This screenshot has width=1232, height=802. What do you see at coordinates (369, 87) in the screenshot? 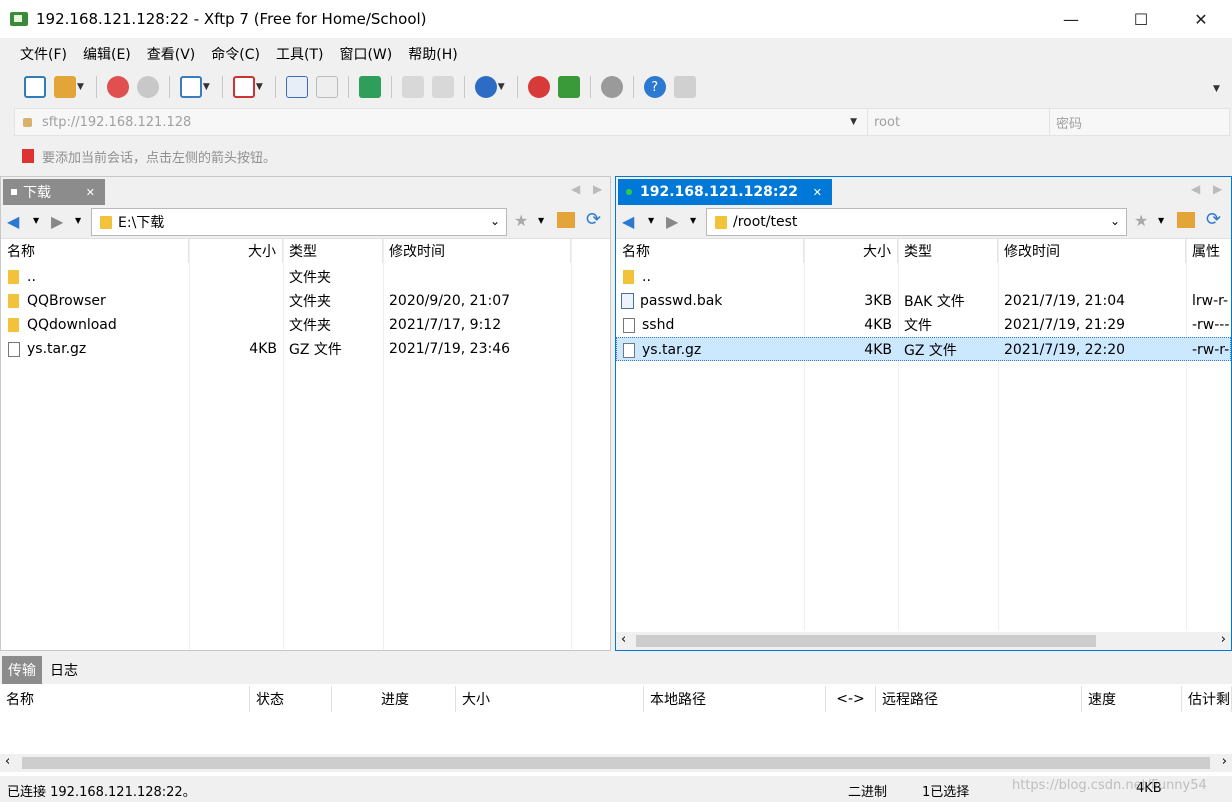
I see `sync-icon` at bounding box center [369, 87].